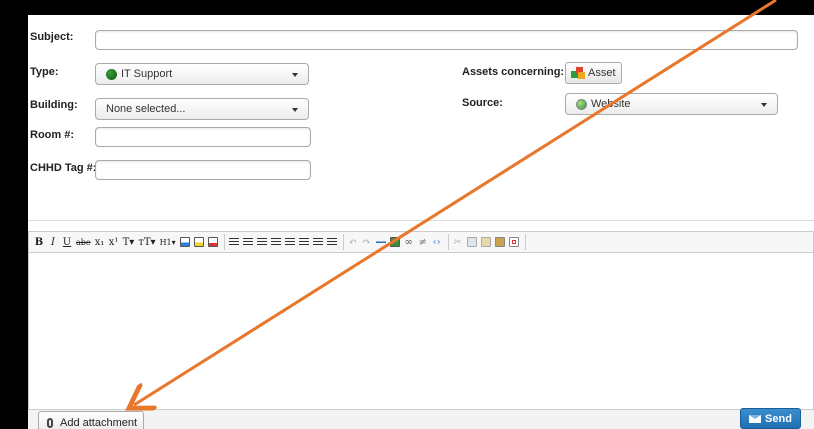 The height and width of the screenshot is (429, 814). What do you see at coordinates (185, 242) in the screenshot?
I see `text-color-icon` at bounding box center [185, 242].